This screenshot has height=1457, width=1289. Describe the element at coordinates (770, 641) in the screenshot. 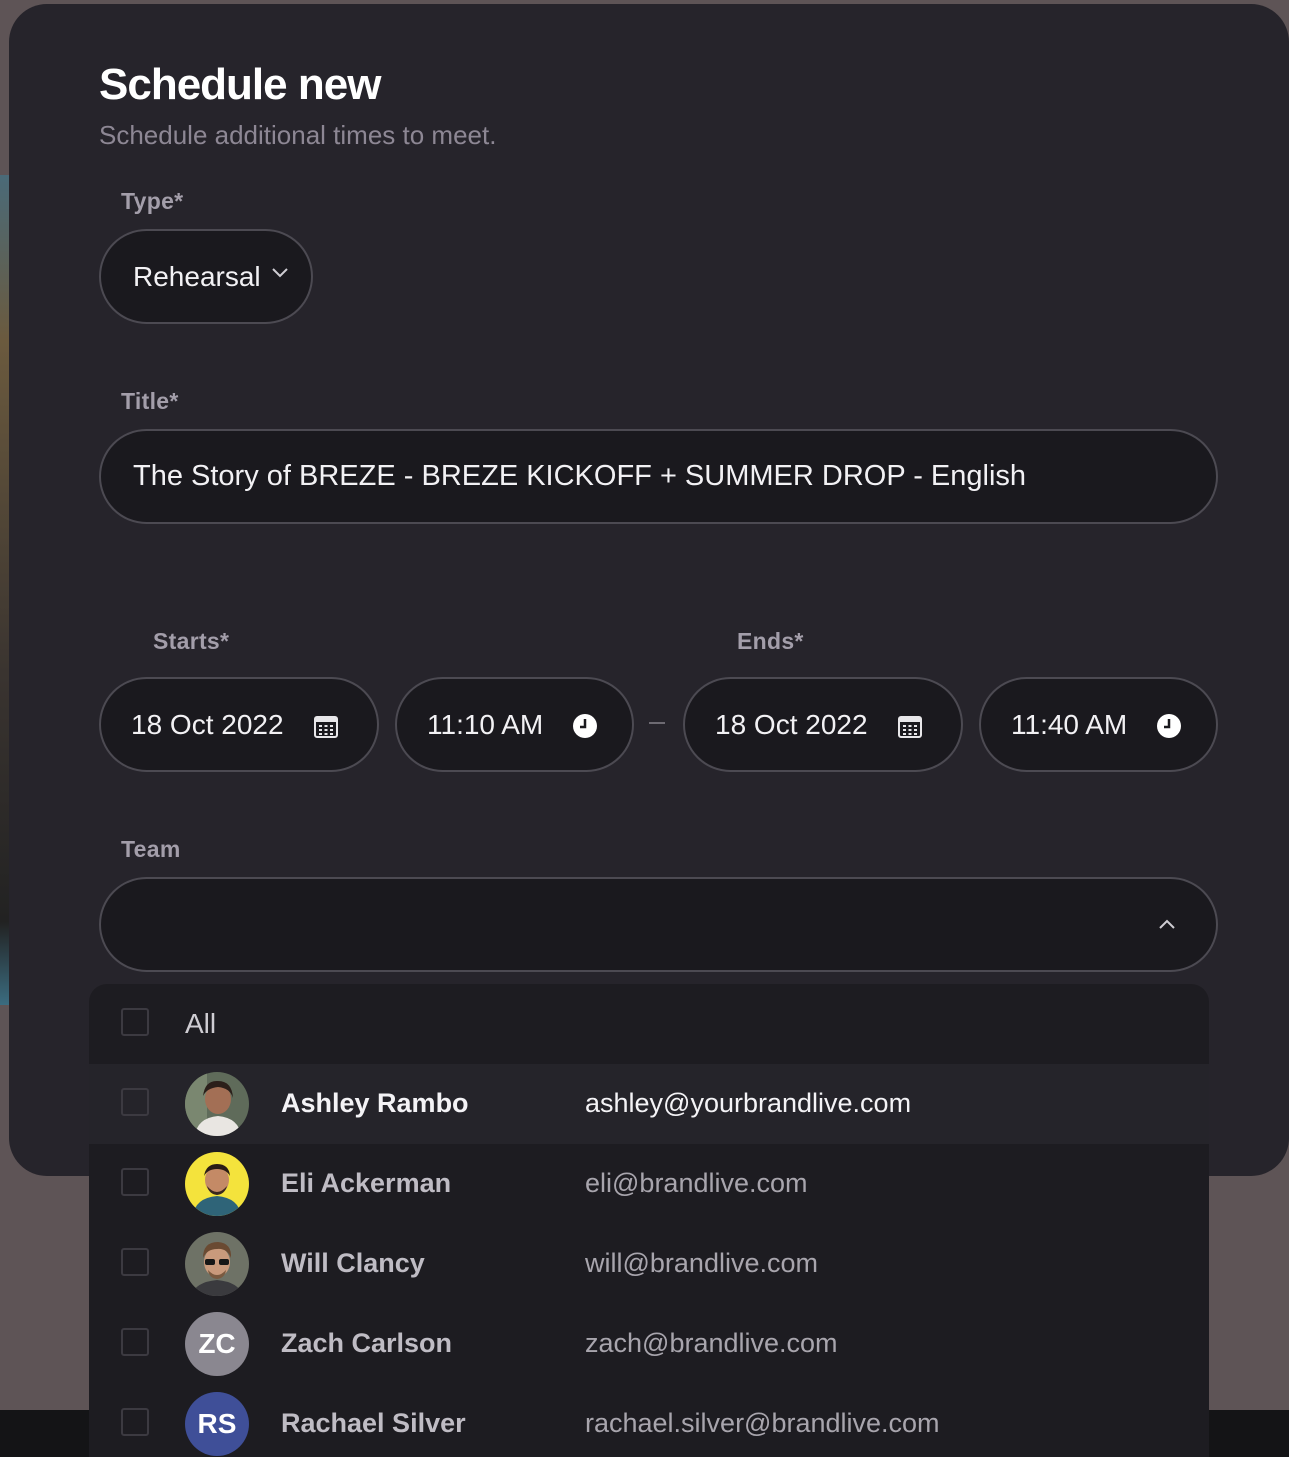

I see `ends-label: Ends*` at that location.